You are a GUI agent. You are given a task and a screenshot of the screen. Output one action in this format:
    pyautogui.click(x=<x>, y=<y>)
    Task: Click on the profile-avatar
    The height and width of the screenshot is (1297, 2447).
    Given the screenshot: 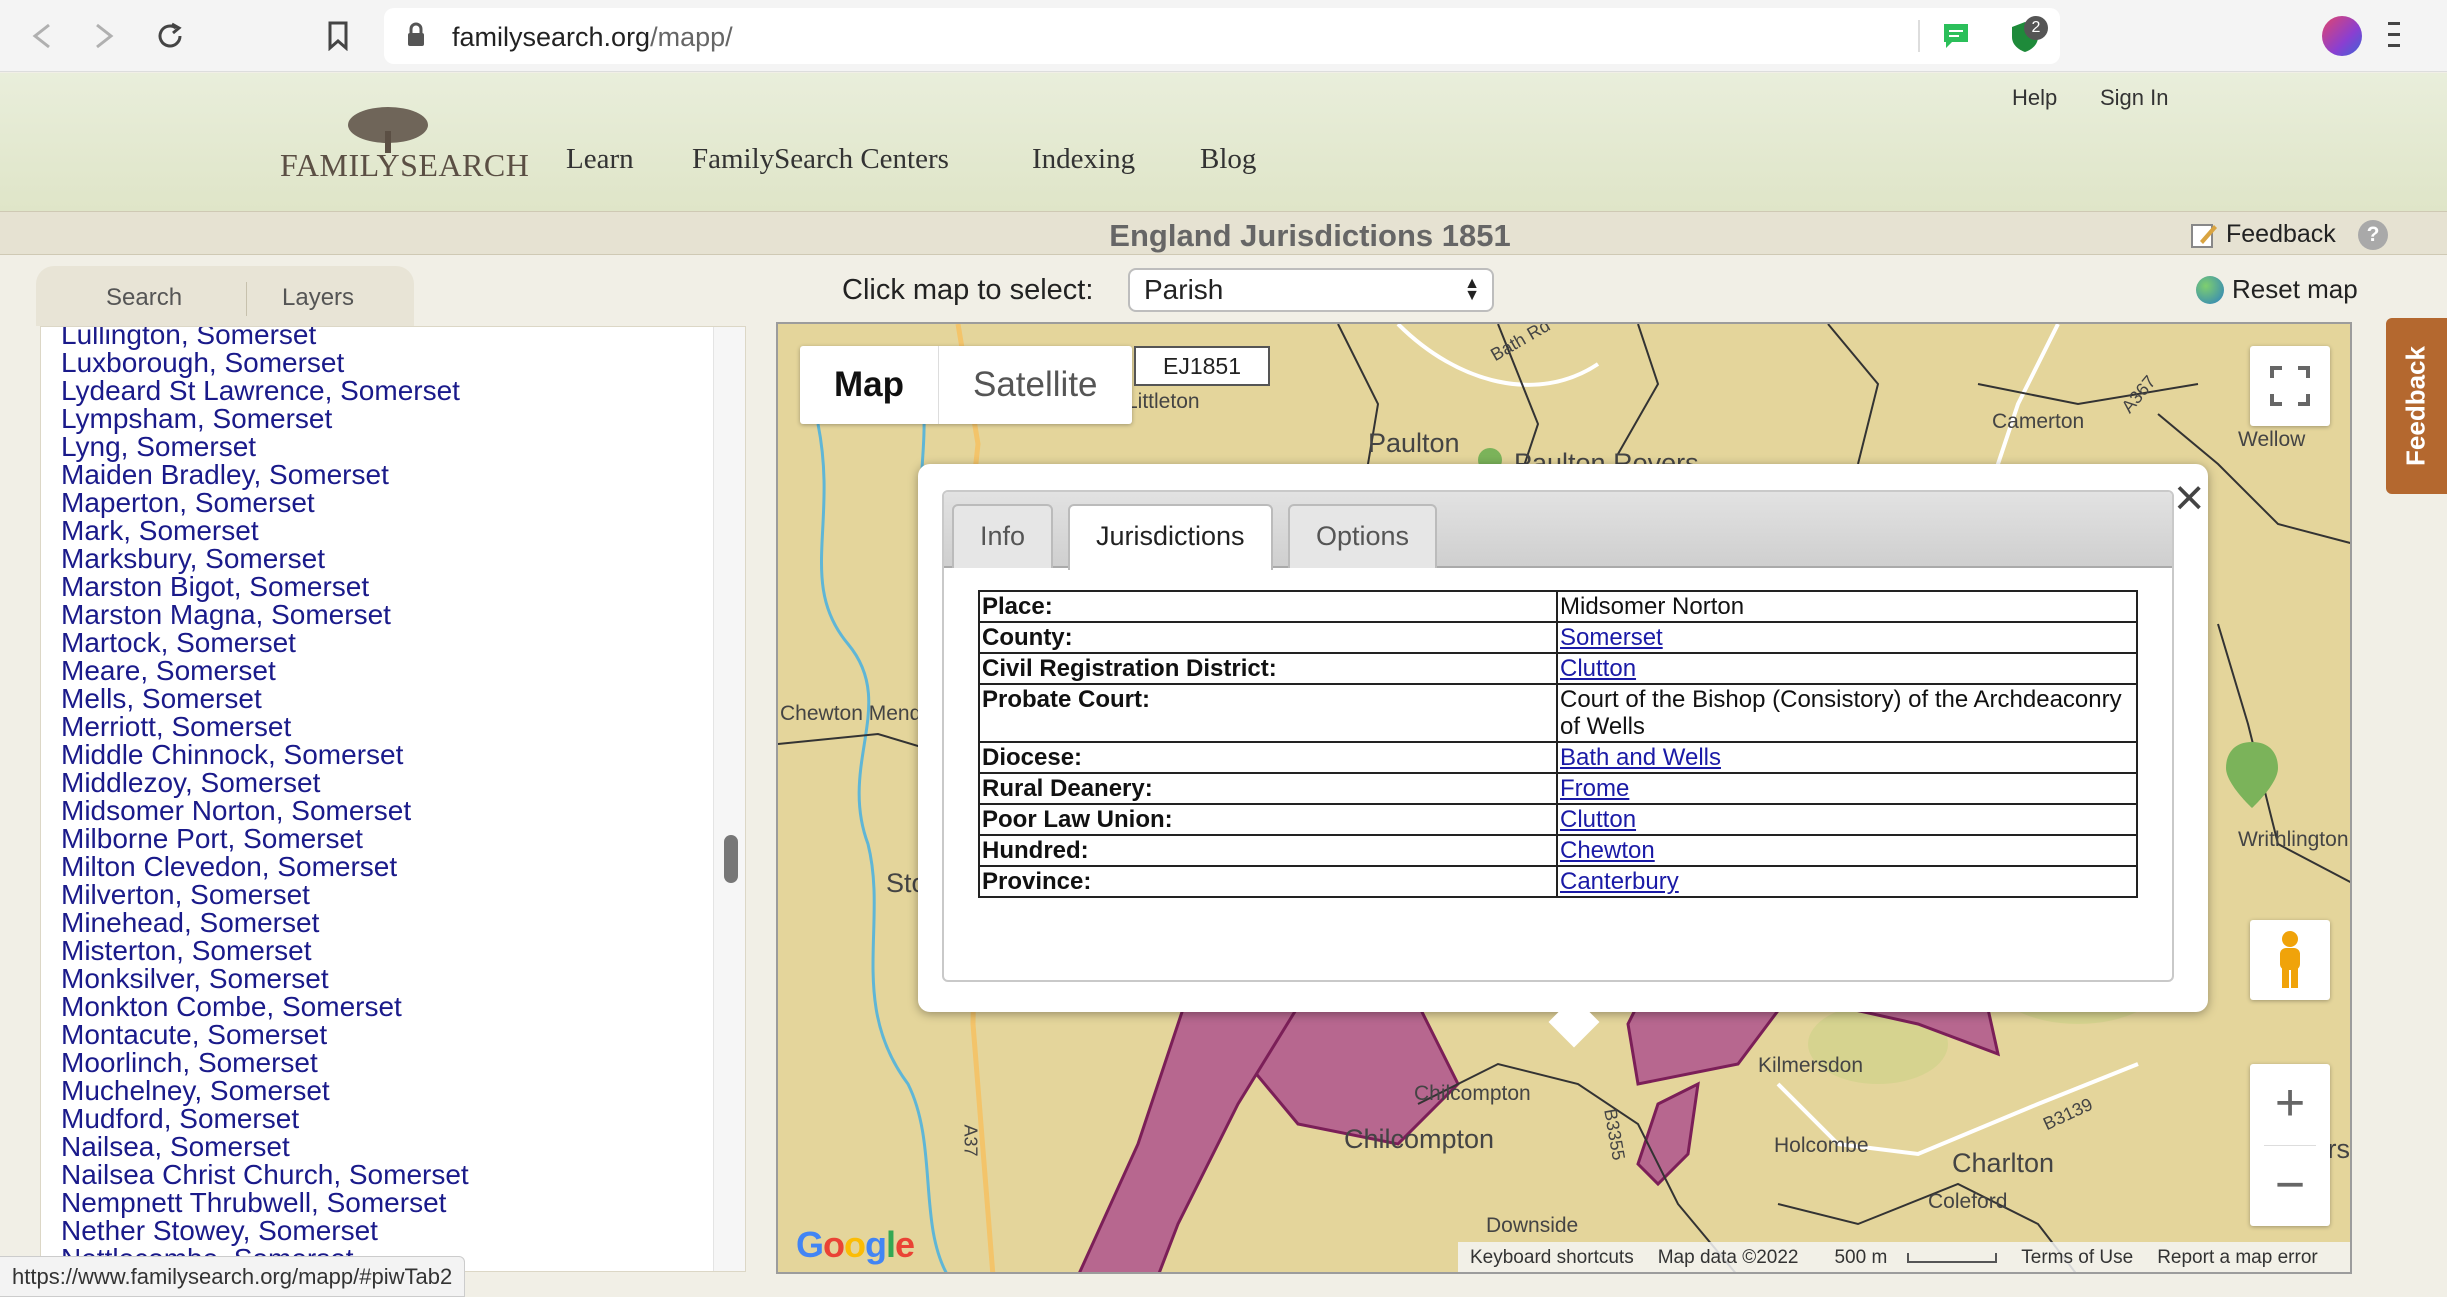 What is the action you would take?
    pyautogui.click(x=2342, y=36)
    